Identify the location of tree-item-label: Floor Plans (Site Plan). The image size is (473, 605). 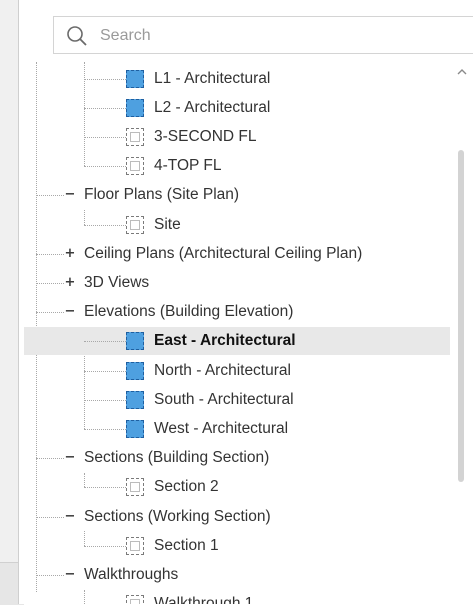
(162, 195).